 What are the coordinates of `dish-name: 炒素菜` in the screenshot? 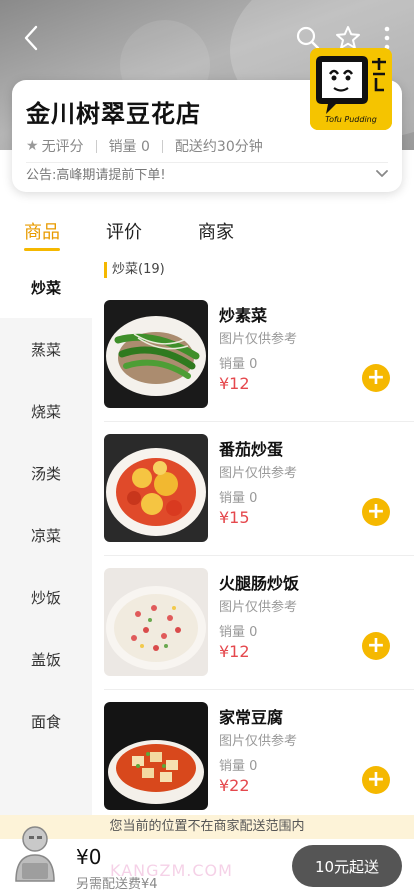 It's located at (243, 315).